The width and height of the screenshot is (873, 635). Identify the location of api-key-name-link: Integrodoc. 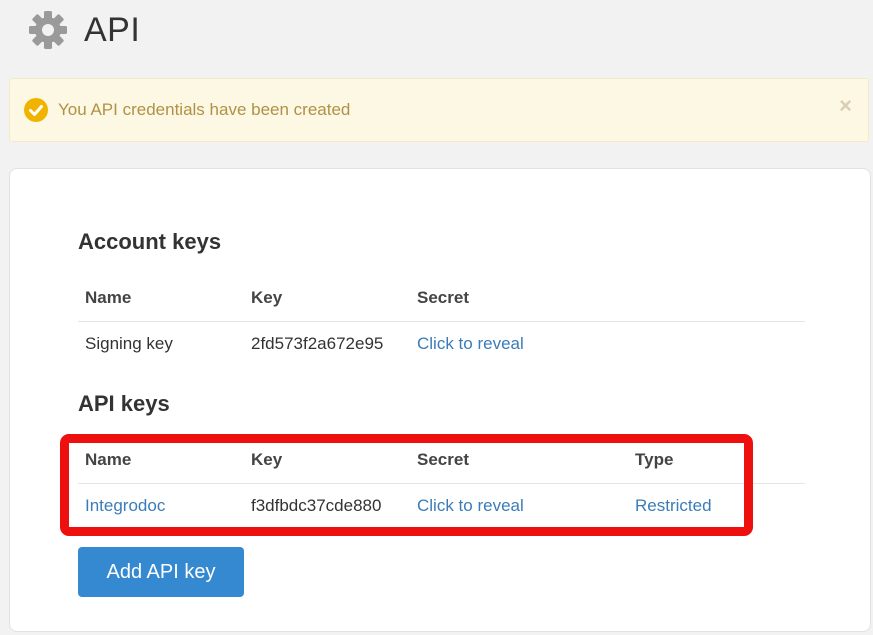
(125, 505).